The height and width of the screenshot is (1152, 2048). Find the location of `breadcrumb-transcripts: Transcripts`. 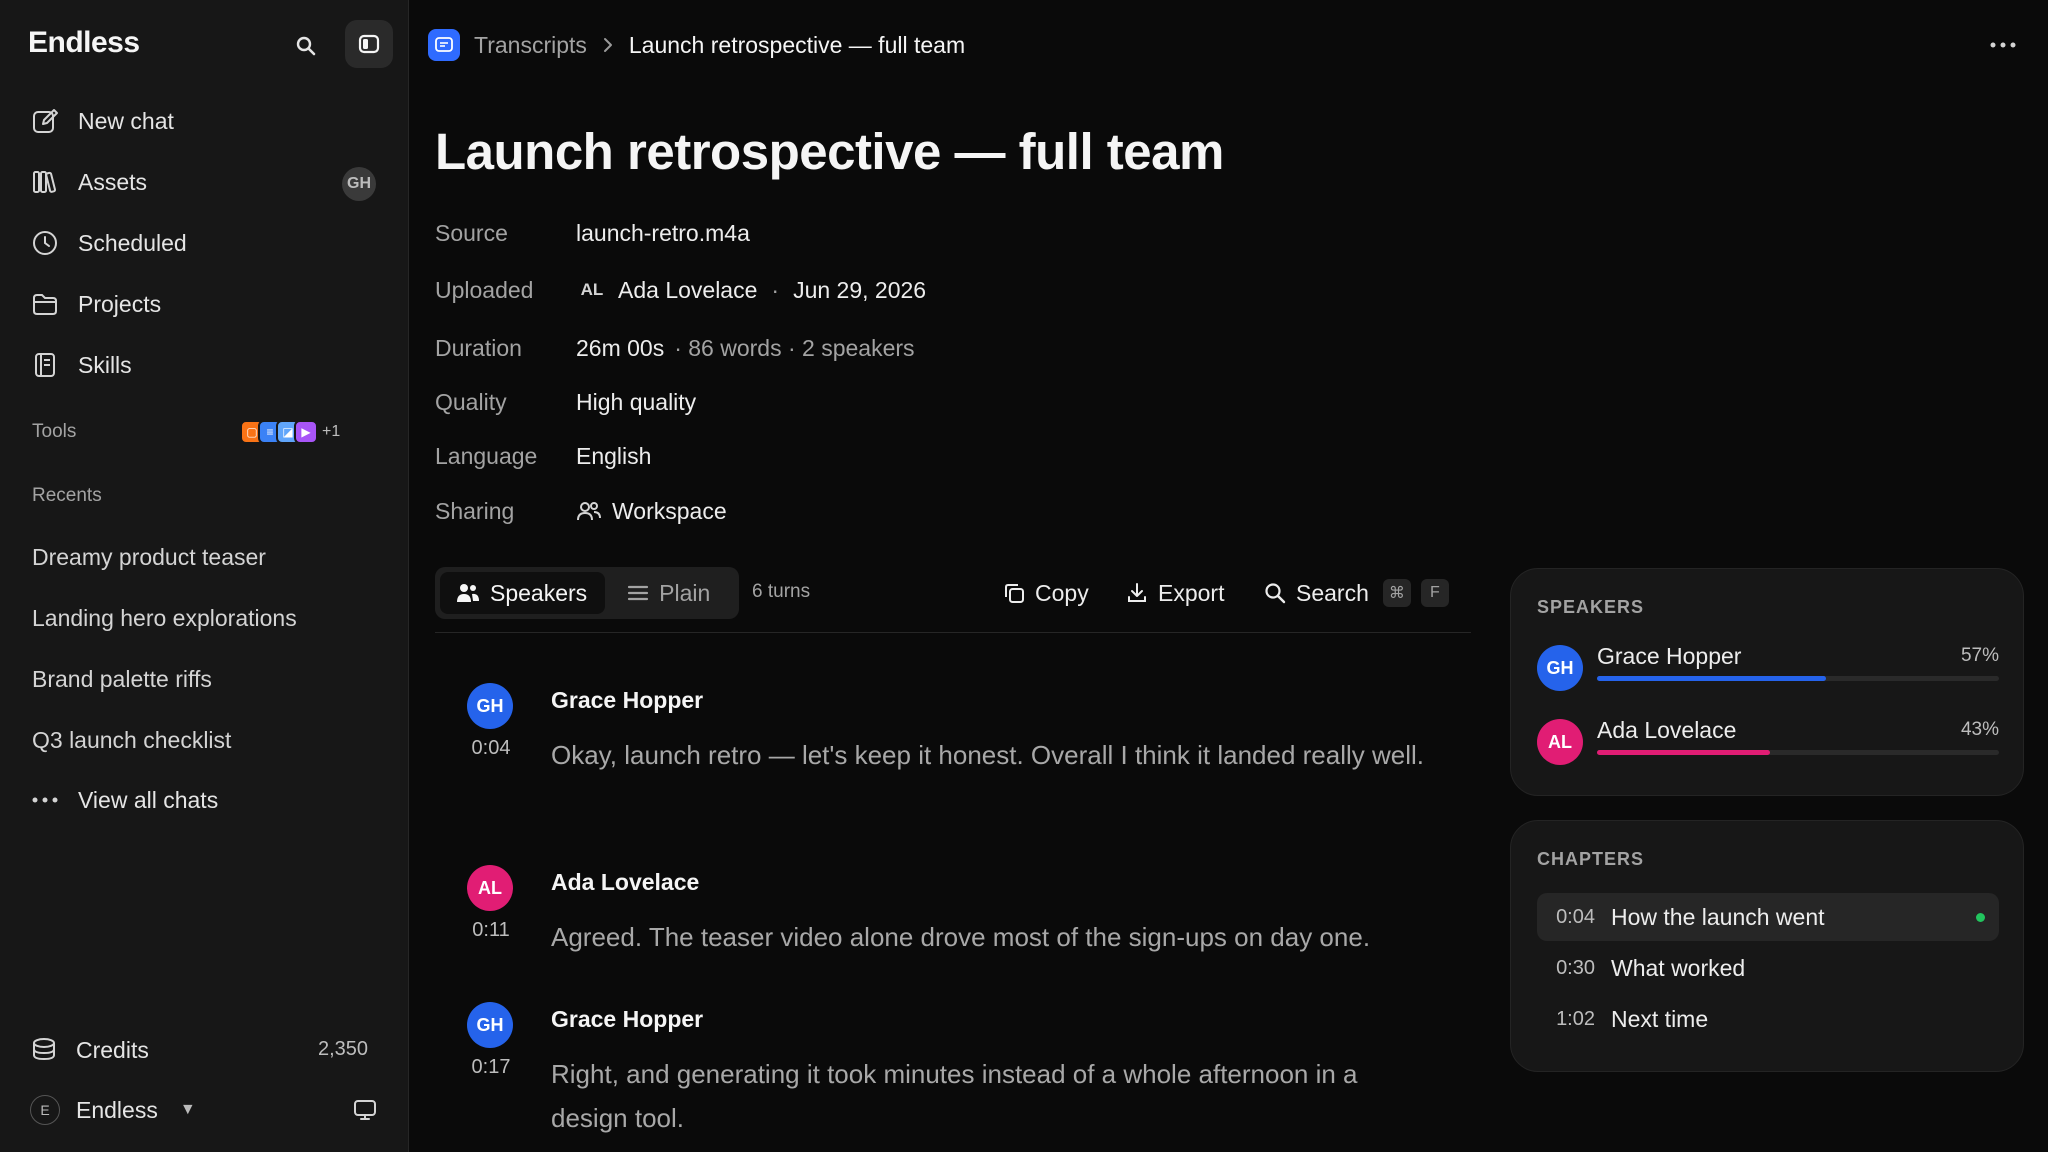

breadcrumb-transcripts: Transcripts is located at coordinates (530, 45).